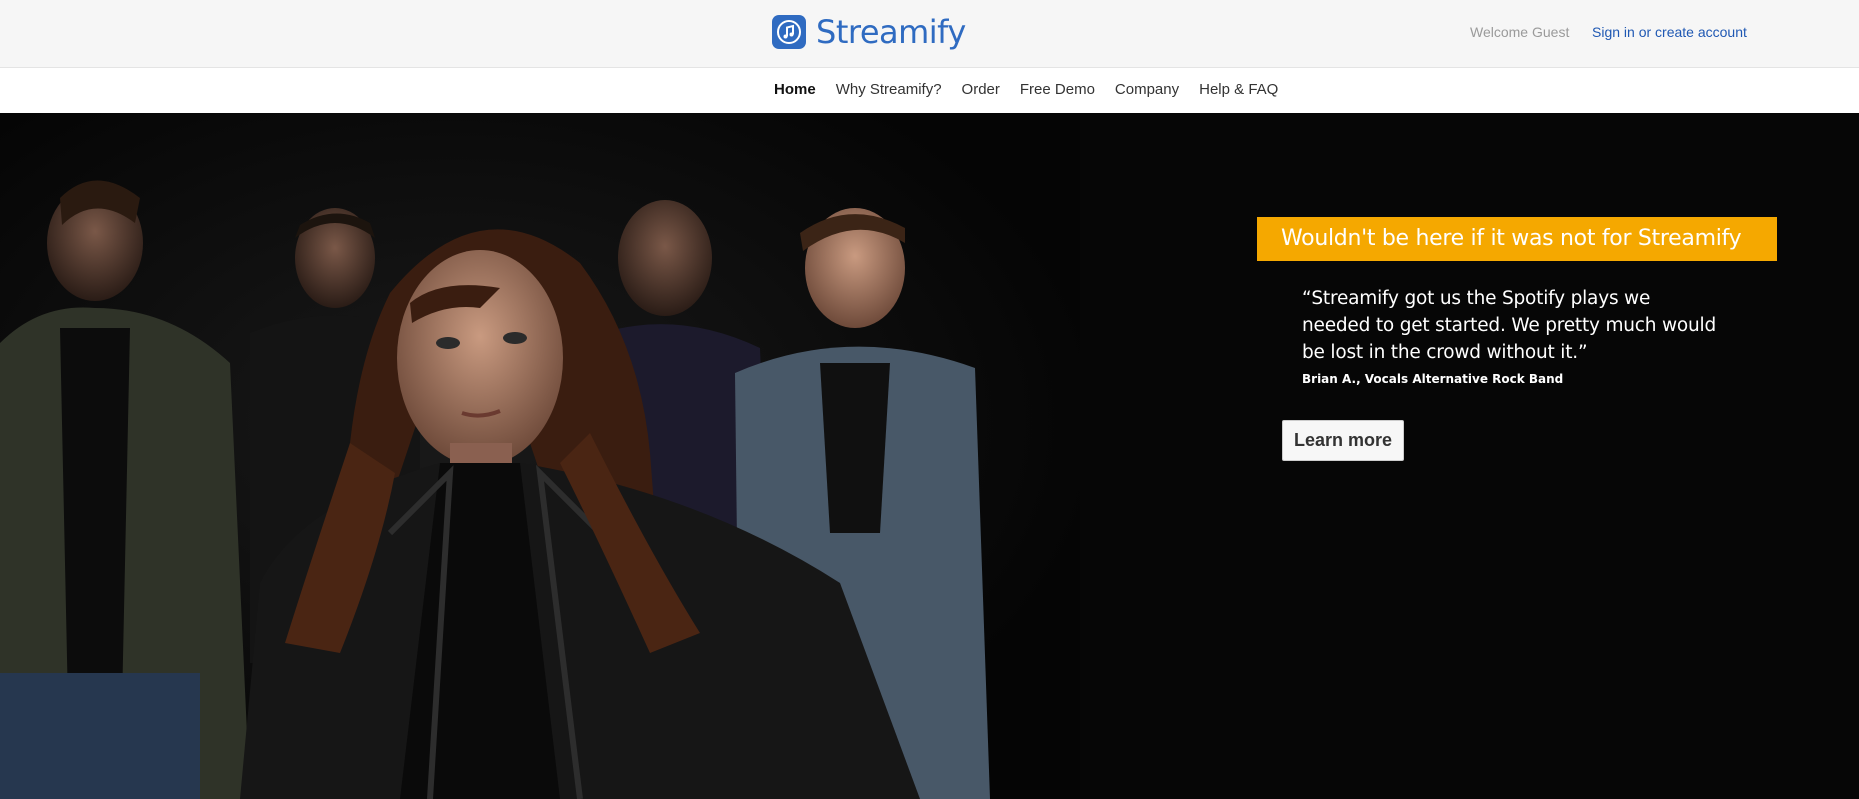 Image resolution: width=1859 pixels, height=799 pixels. What do you see at coordinates (1520, 32) in the screenshot?
I see `welcome-text: Welcome Guest` at bounding box center [1520, 32].